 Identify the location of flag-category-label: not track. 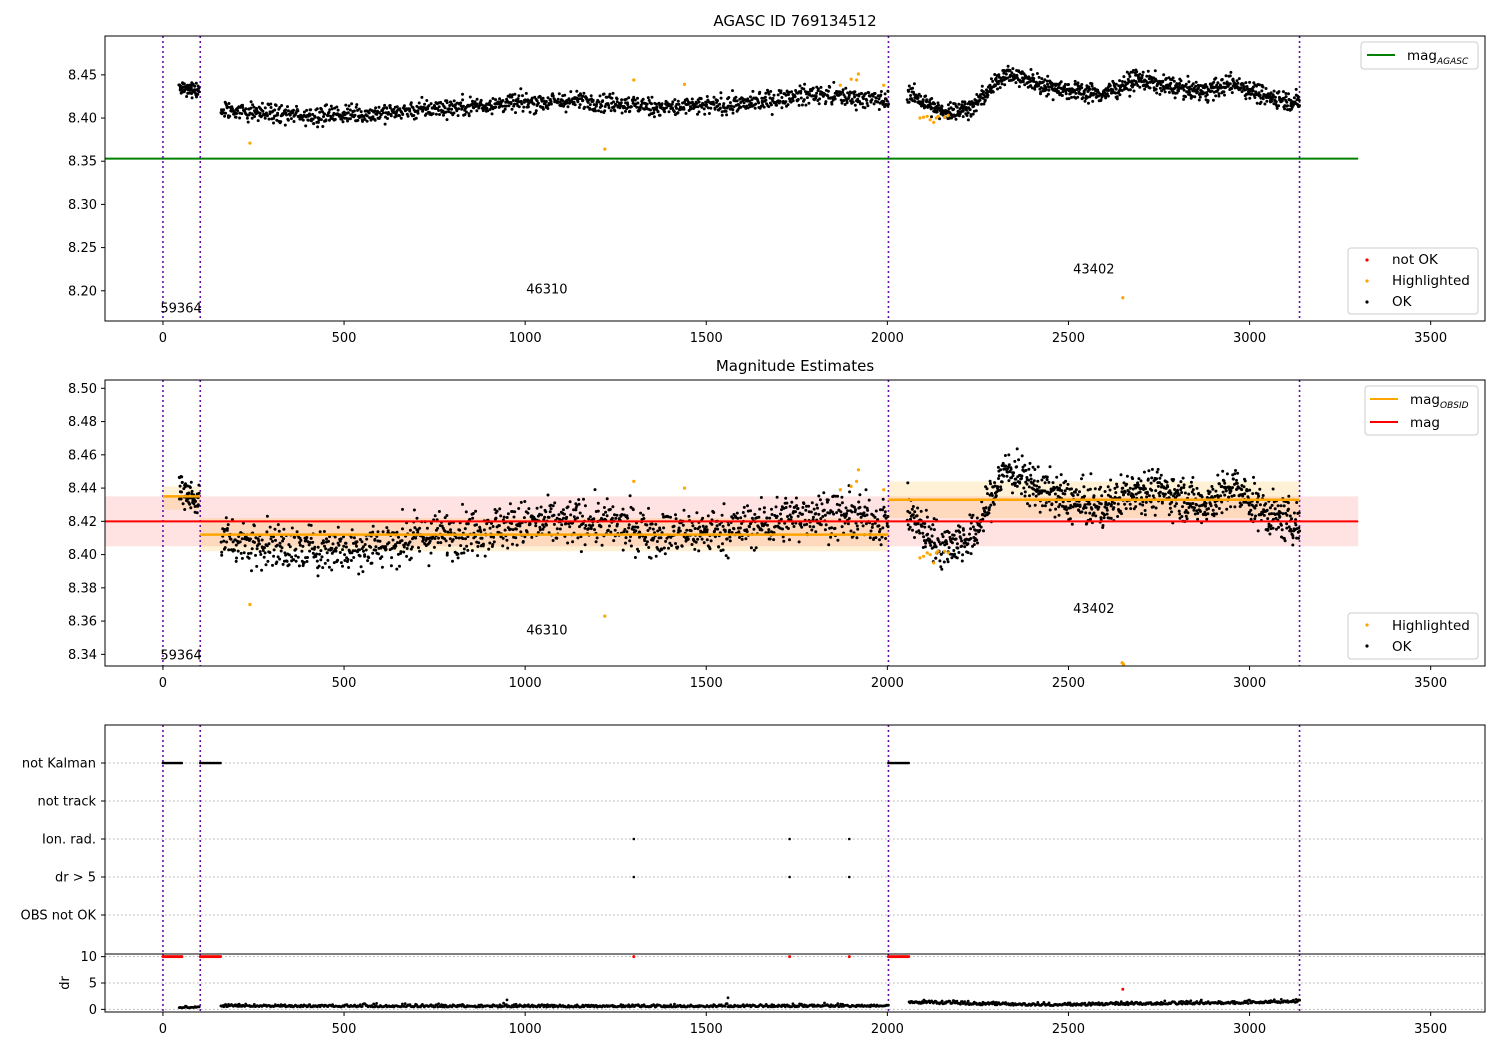
(66, 802).